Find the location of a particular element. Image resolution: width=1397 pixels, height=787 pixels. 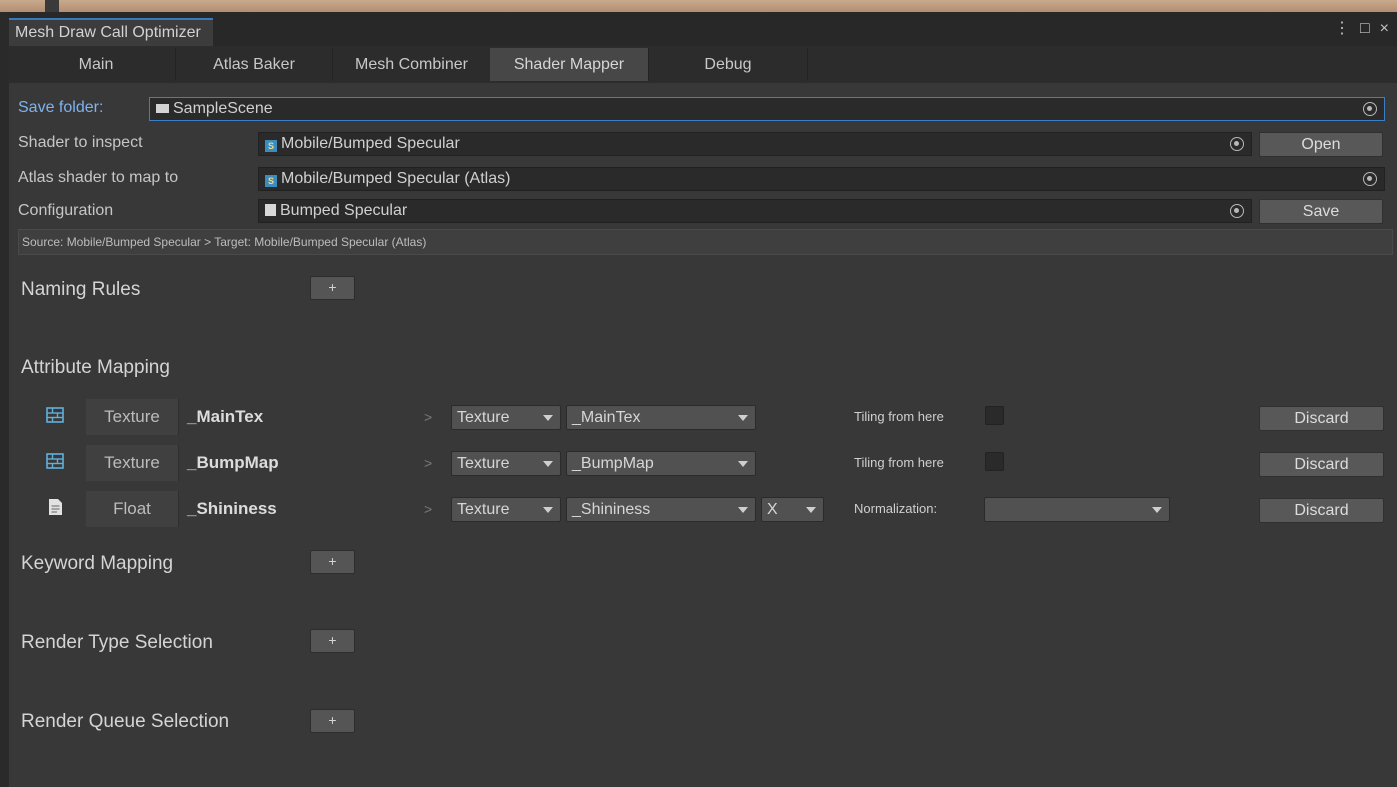

save-folder-field: SampleScene is located at coordinates (767, 109).